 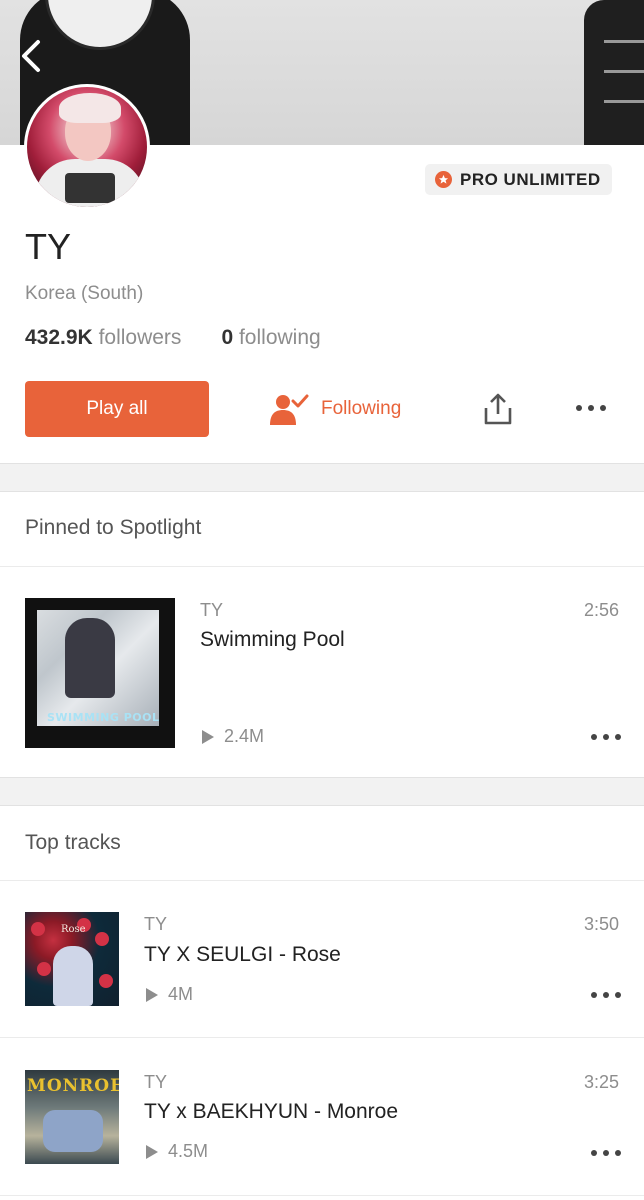 I want to click on cover-text: MONROE, so click(x=73, y=1086).